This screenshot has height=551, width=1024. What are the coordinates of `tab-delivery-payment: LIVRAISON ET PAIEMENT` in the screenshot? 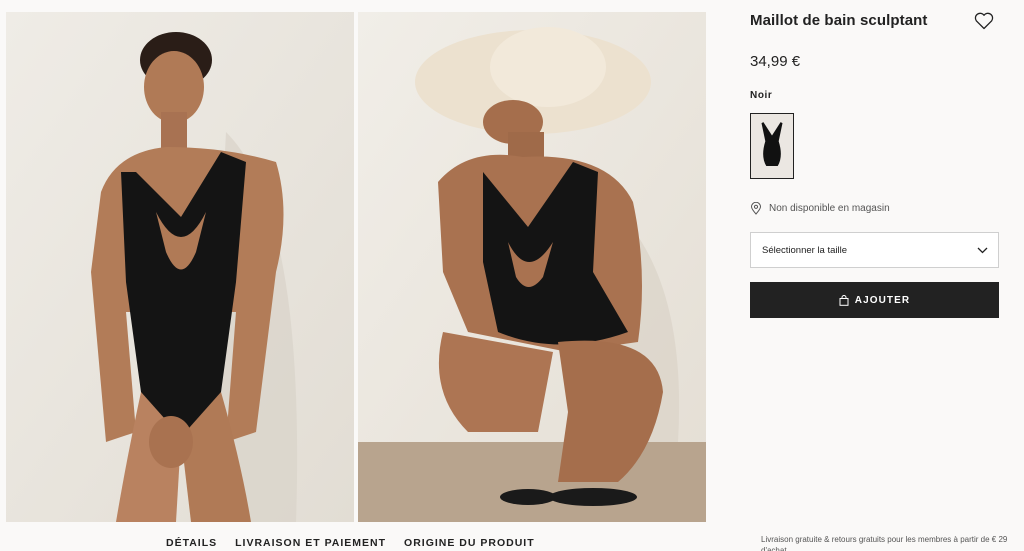 It's located at (310, 543).